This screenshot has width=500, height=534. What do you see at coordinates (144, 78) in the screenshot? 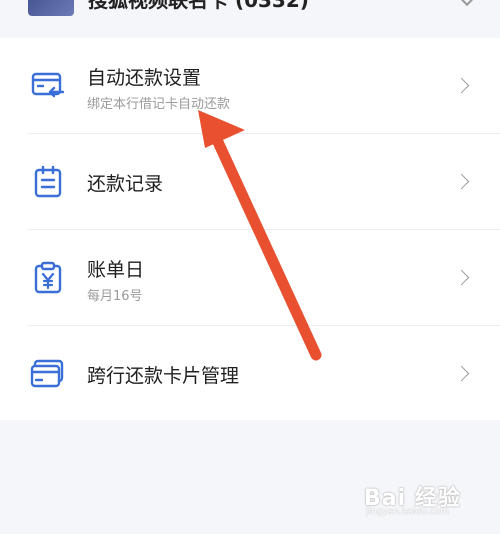
I see `menu-item-title: 自动还款设置` at bounding box center [144, 78].